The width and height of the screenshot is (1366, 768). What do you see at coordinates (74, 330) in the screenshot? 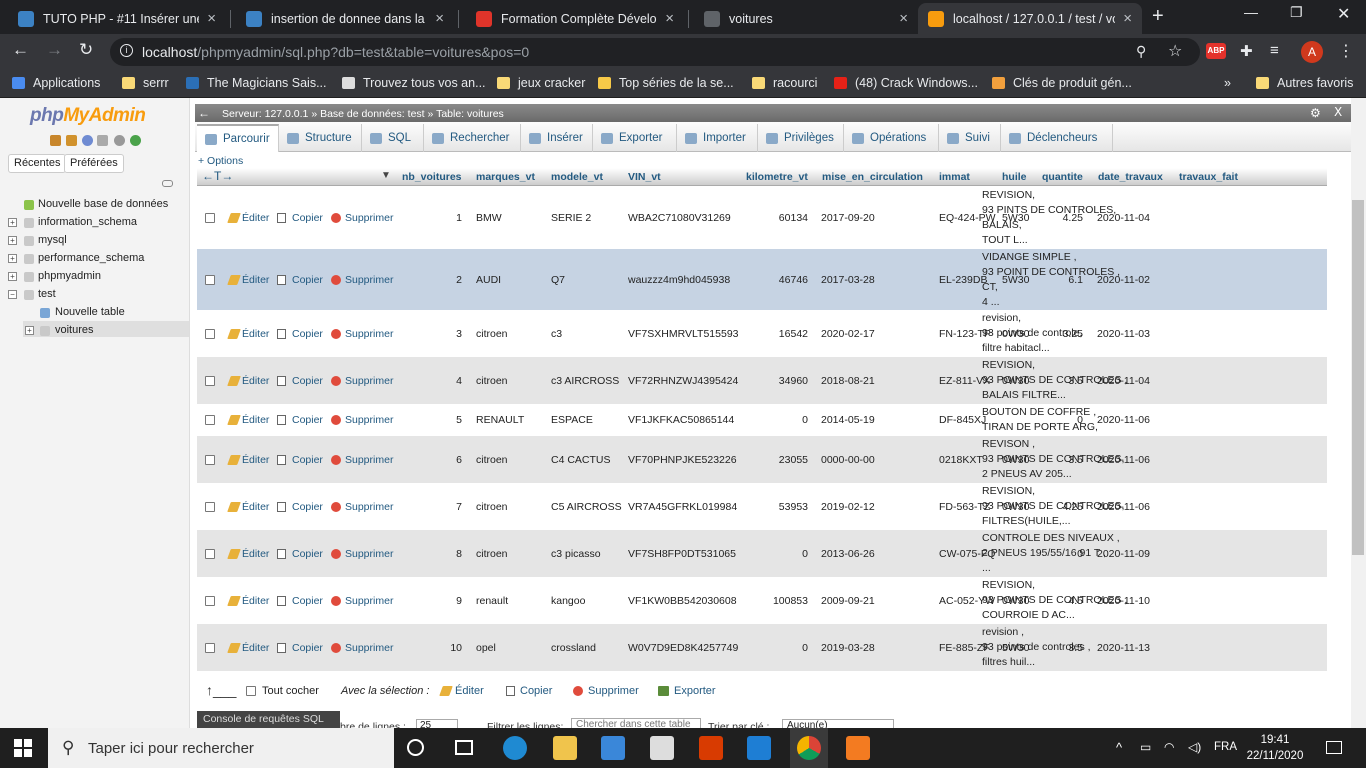
I see `tree-table-item: voitures` at bounding box center [74, 330].